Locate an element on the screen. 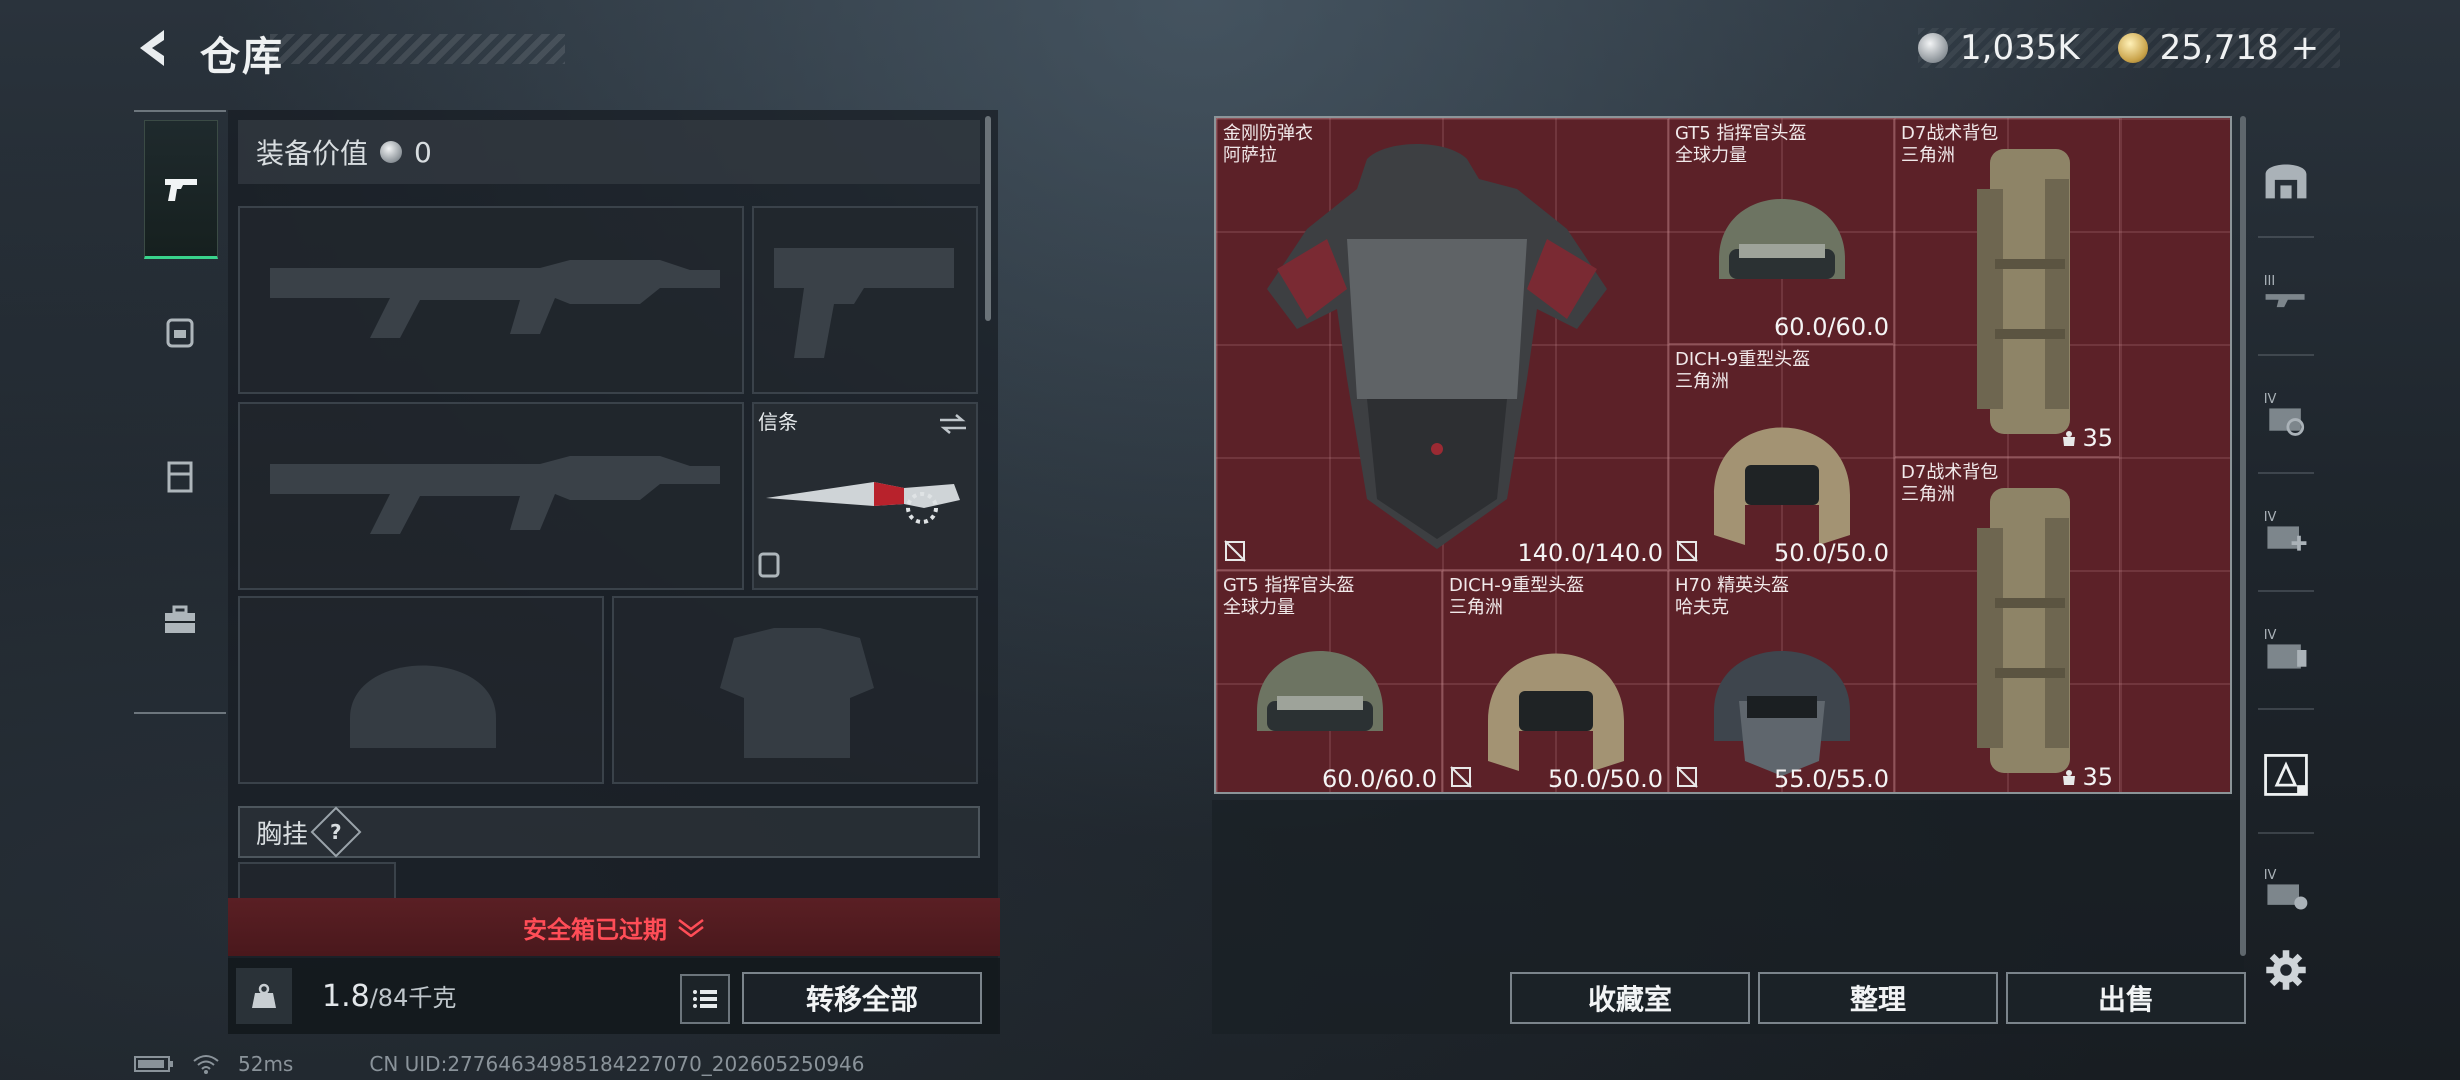  equipment-value-label: 装备价值 is located at coordinates (312, 153).